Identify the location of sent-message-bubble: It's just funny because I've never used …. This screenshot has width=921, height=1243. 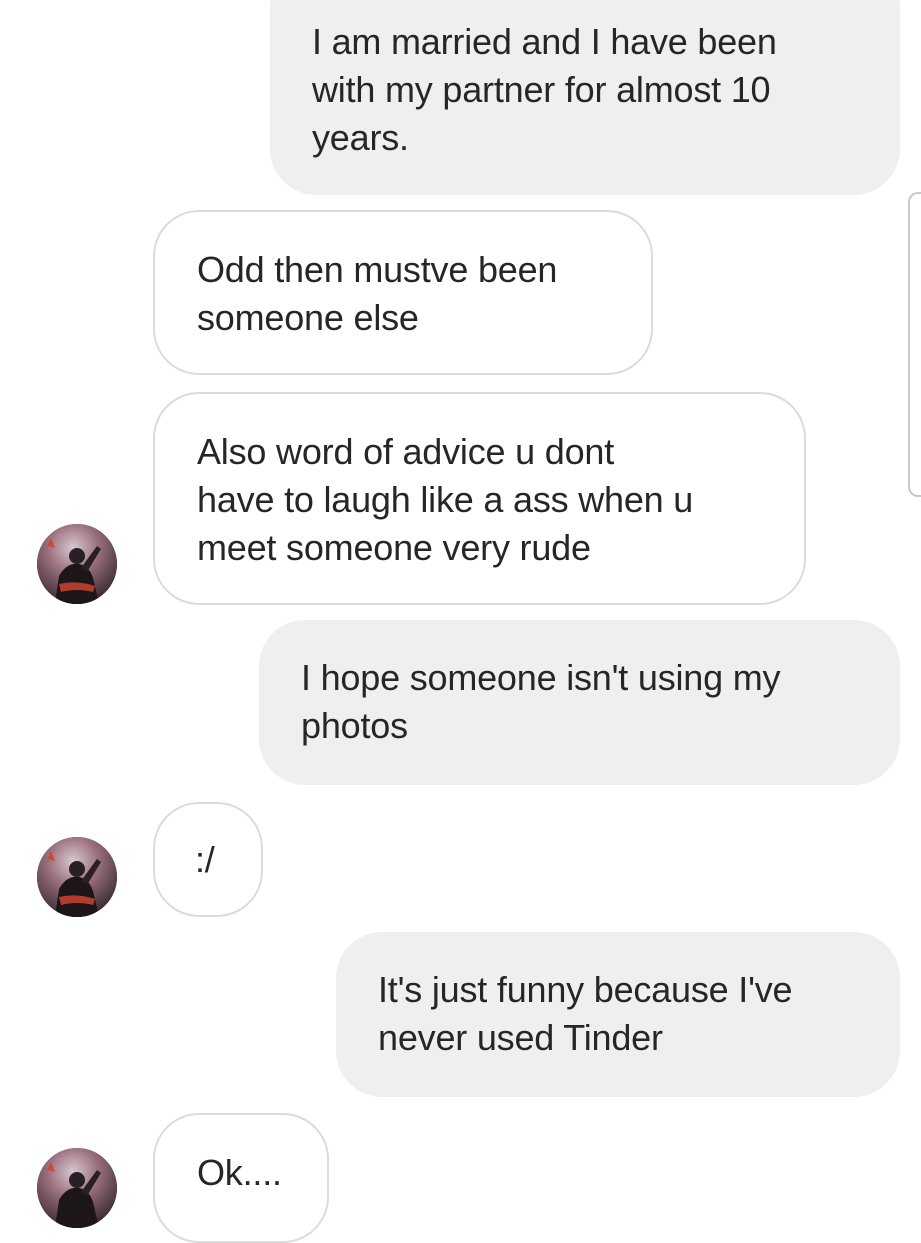
(618, 1014).